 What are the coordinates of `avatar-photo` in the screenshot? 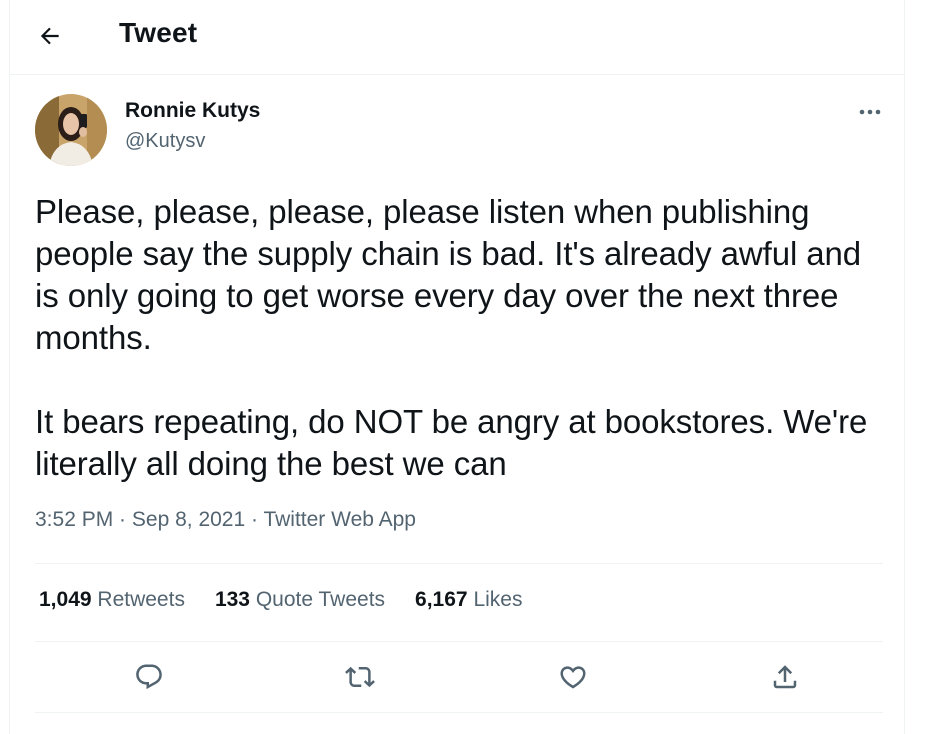 It's located at (71, 130).